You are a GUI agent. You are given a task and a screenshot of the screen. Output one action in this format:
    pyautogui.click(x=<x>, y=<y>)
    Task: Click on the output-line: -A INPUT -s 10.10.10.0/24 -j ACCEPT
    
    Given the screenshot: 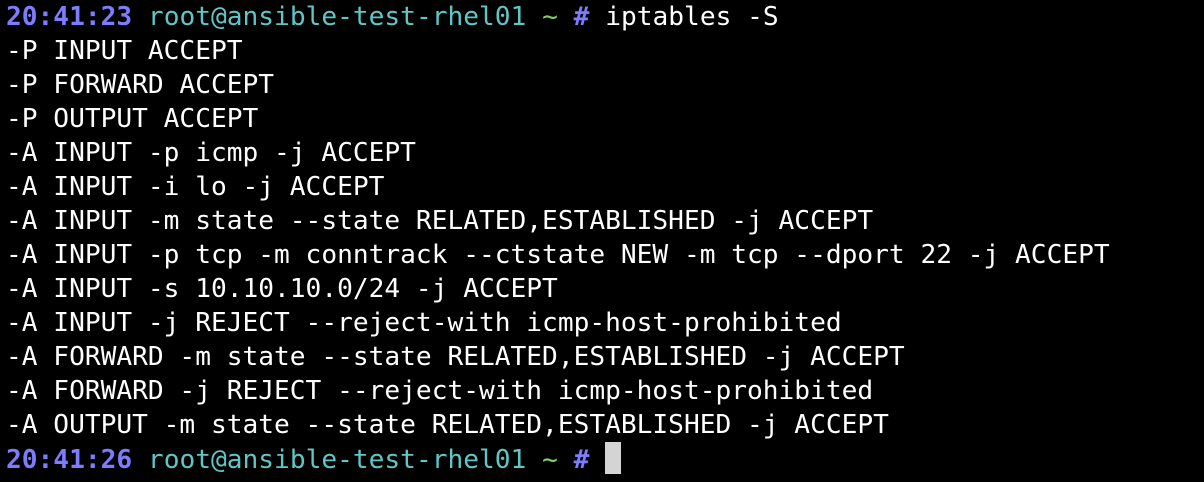 What is the action you would take?
    pyautogui.click(x=282, y=289)
    